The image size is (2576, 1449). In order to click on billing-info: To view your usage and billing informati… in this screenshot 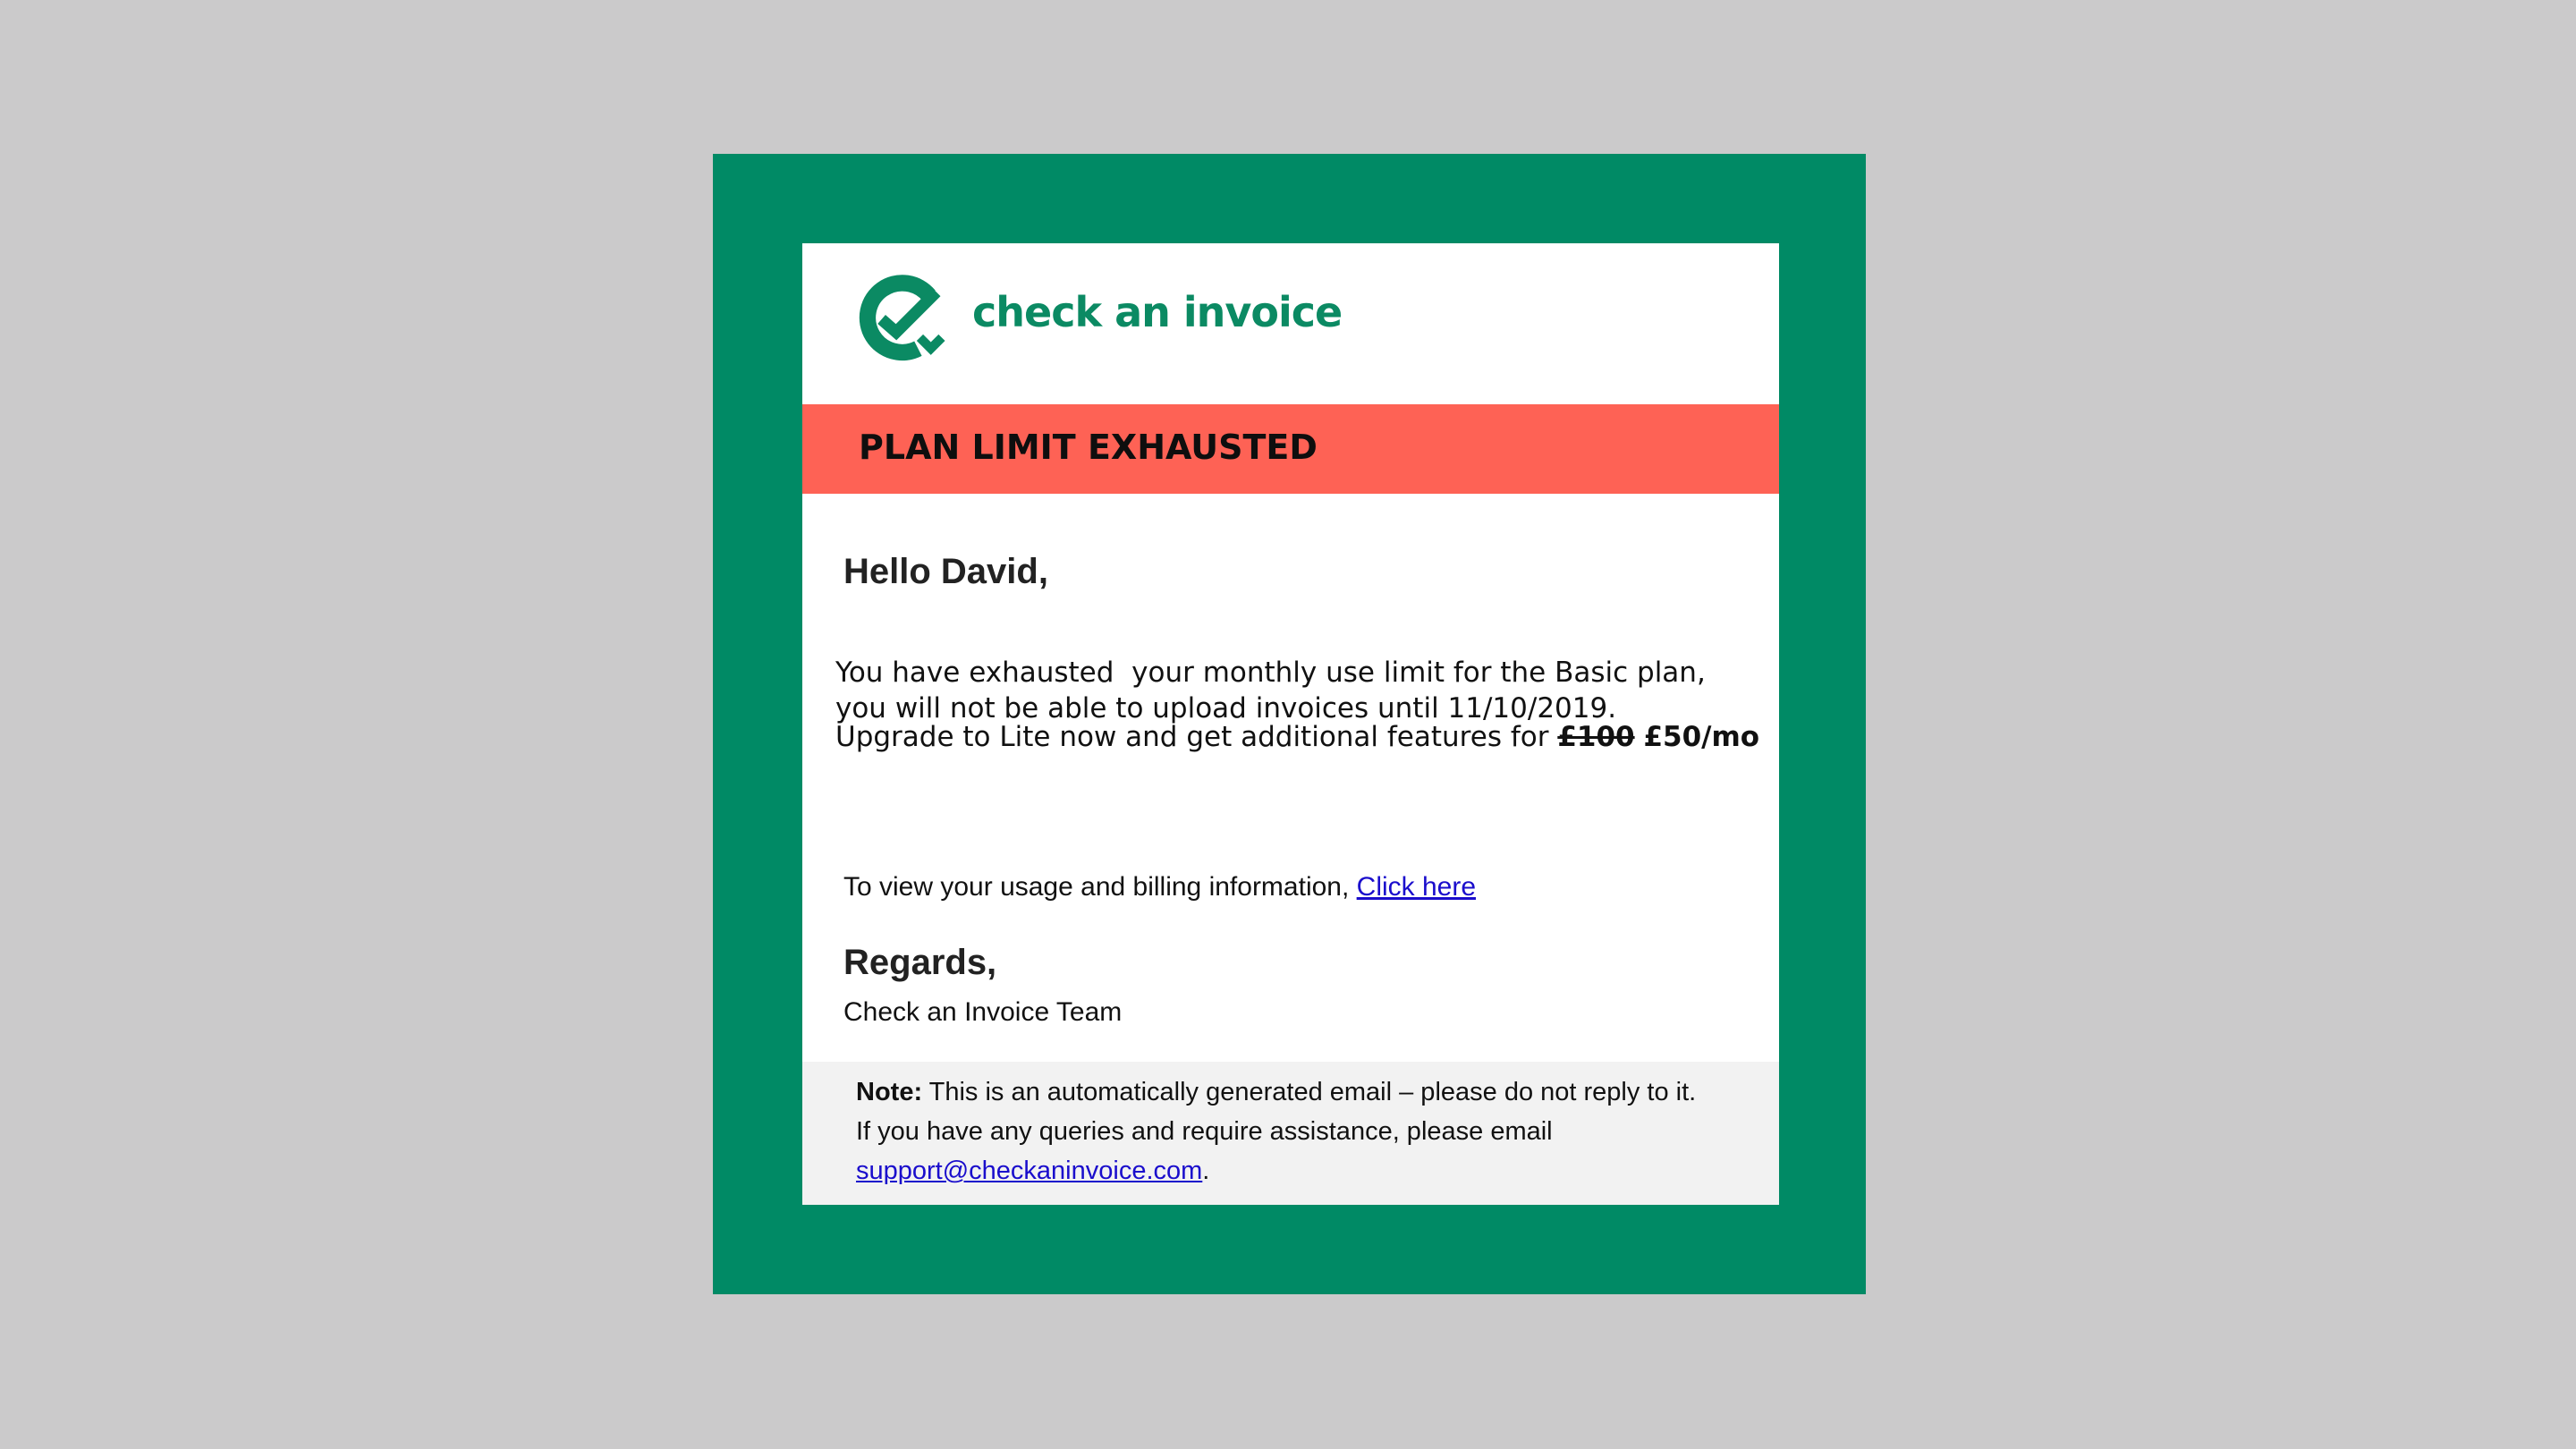, I will do `click(1159, 887)`.